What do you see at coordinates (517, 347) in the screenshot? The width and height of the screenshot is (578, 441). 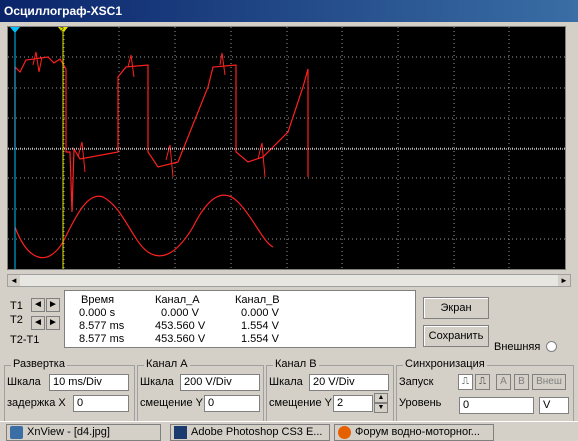 I see `external-label: Внешняя` at bounding box center [517, 347].